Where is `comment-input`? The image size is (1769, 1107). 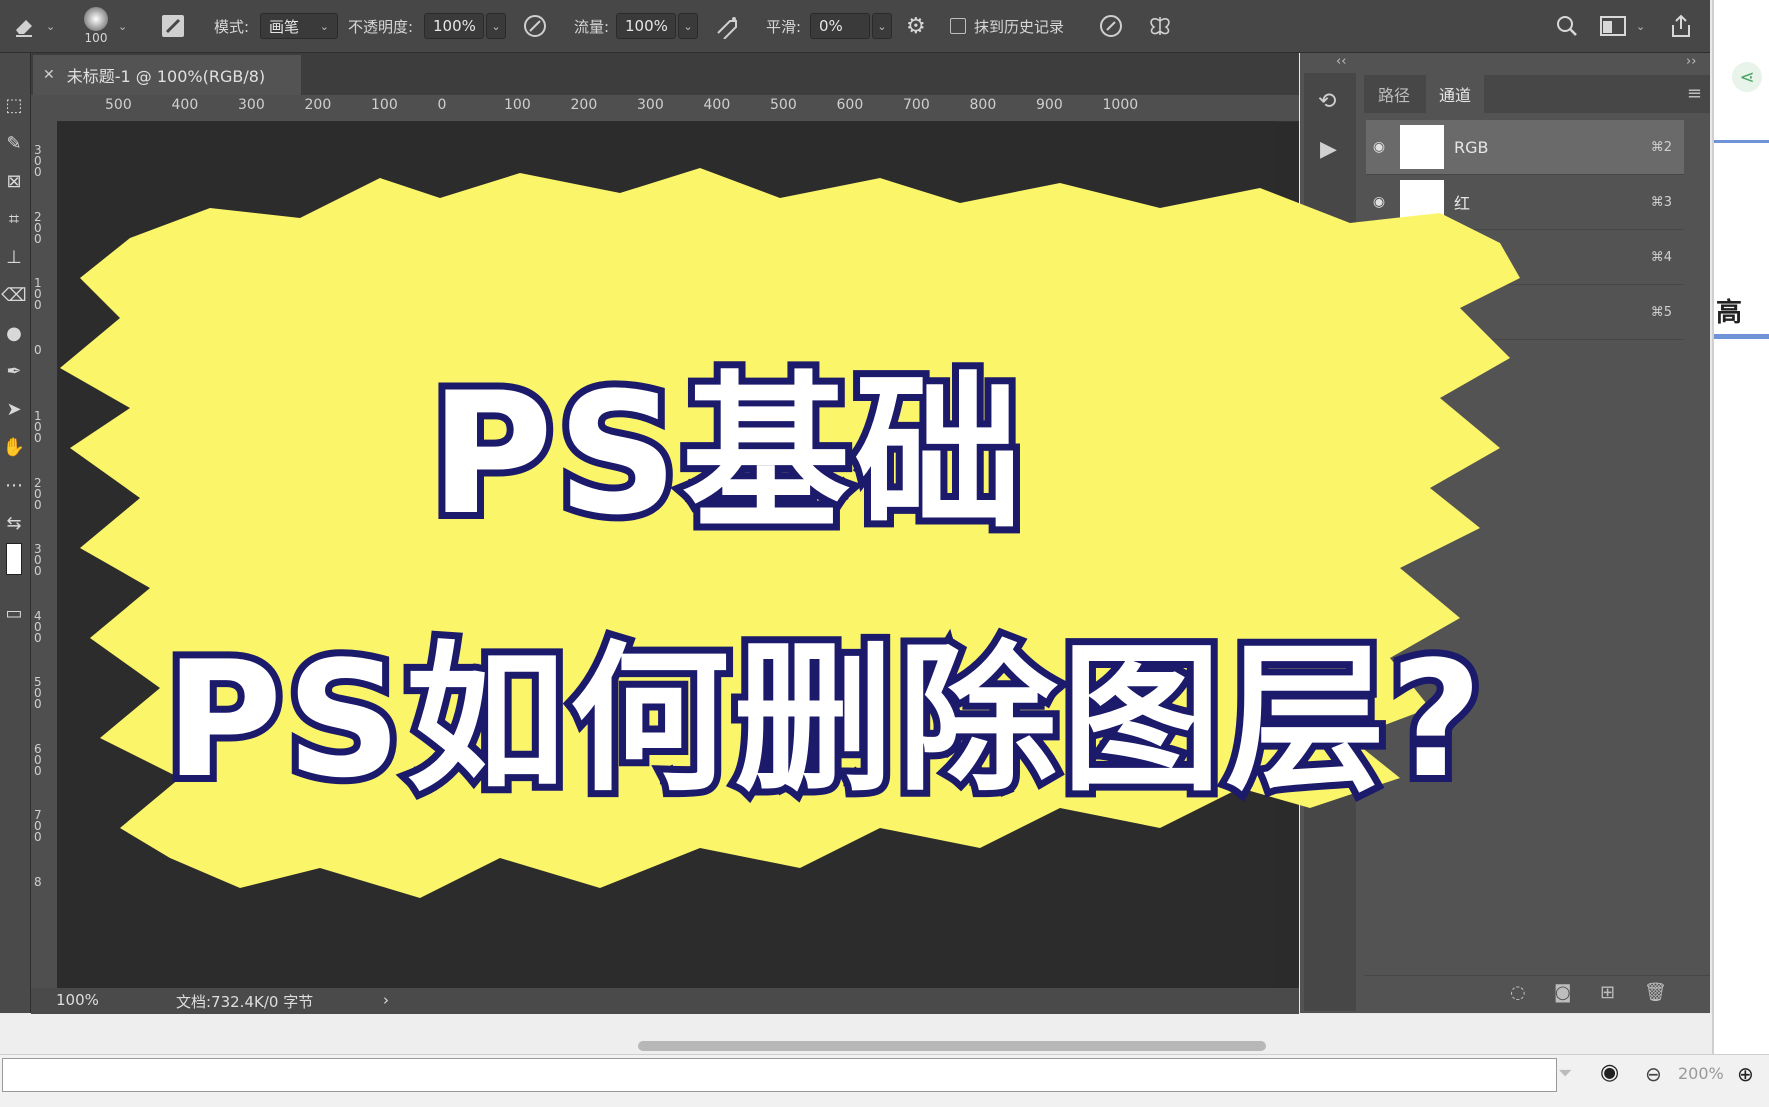 comment-input is located at coordinates (779, 1075).